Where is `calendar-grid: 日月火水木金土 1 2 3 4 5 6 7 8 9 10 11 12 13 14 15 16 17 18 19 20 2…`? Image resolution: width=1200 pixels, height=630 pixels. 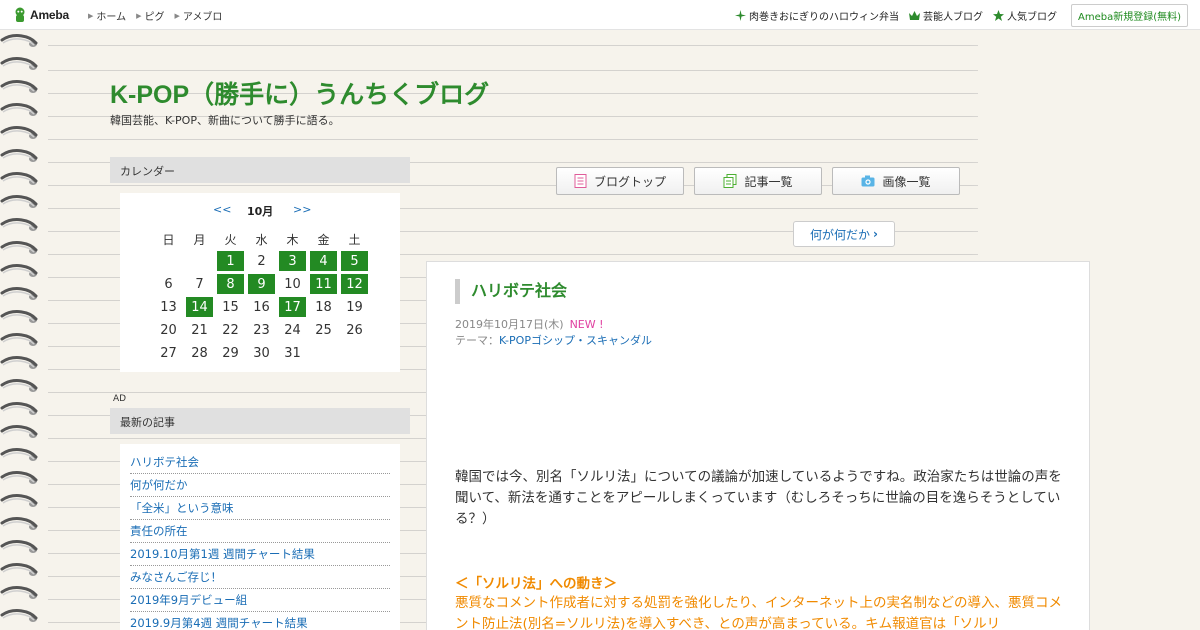
calendar-grid: 日月火水木金土 1 2 3 4 5 6 7 8 9 10 11 12 13 14 15 16 17 18 19 20 2… is located at coordinates (261, 296).